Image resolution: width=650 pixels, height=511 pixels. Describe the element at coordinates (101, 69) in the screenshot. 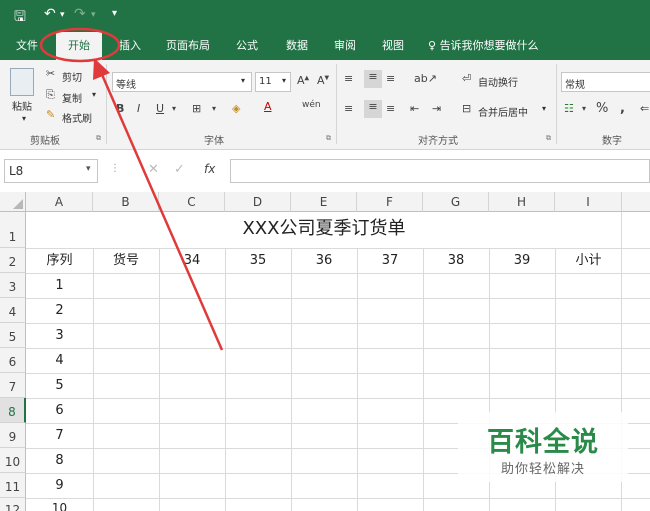

I see `annotation-arrow-head` at that location.